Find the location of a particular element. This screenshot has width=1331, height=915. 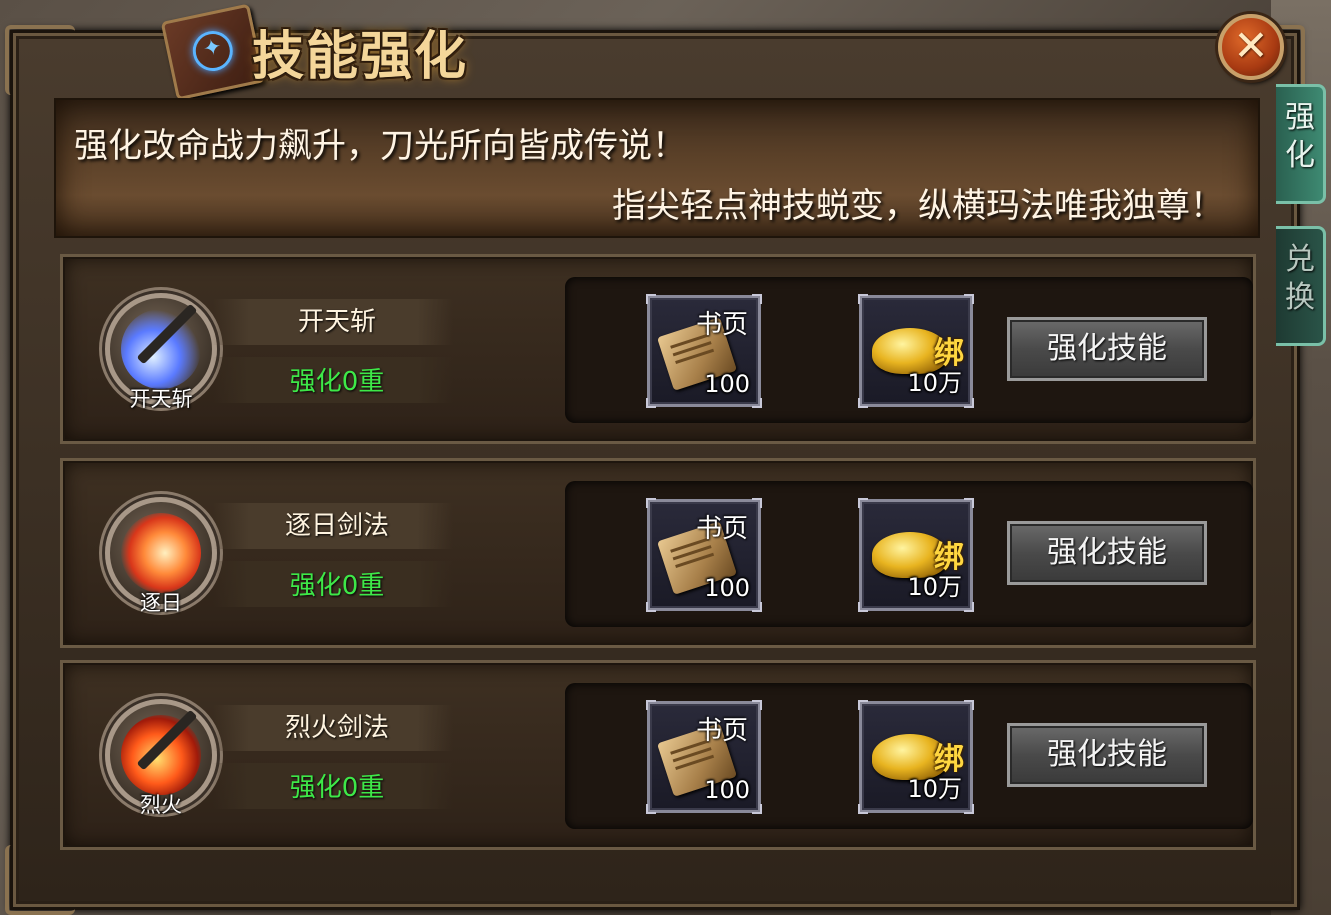

skill-icon-label: 开天斩 is located at coordinates (161, 399).